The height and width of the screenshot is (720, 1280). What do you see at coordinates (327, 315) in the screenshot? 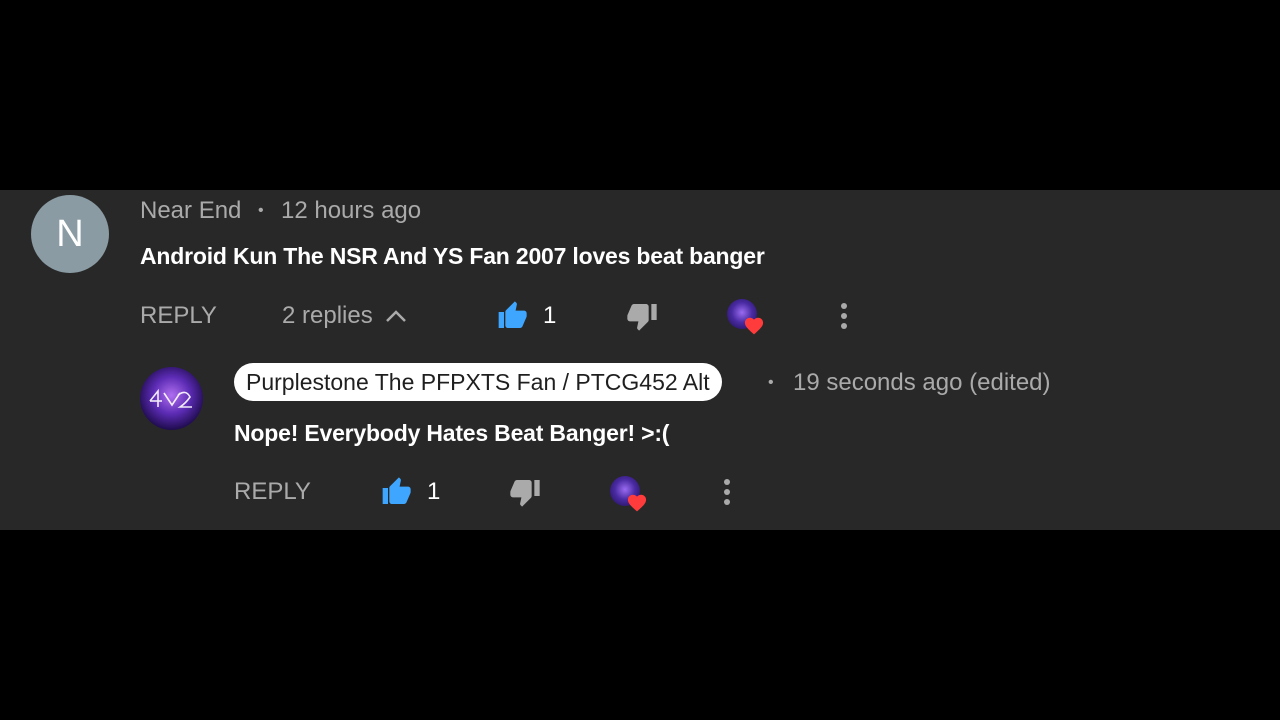
I see `replies-label: 2 replies` at bounding box center [327, 315].